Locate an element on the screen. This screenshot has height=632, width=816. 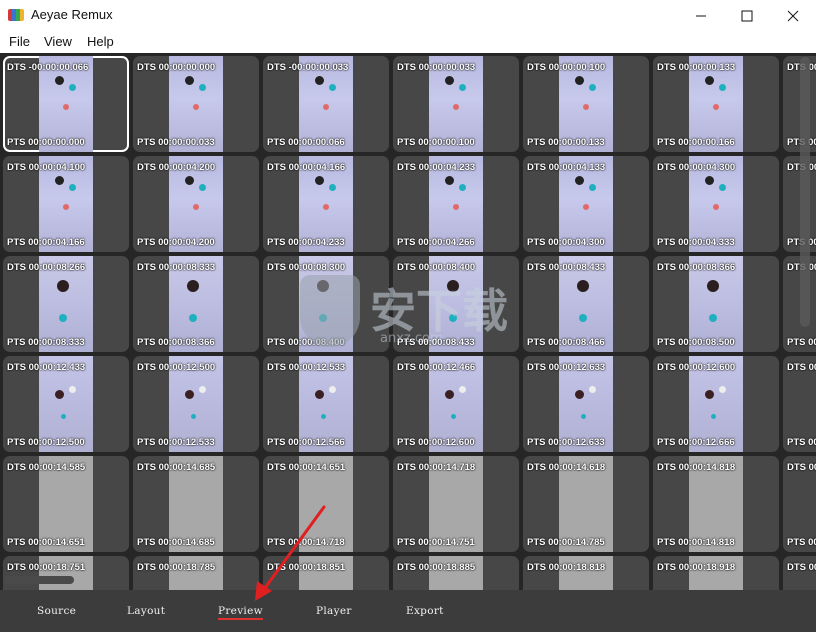
dts-label: DTS 00:00:08.333 is located at coordinates (176, 267).